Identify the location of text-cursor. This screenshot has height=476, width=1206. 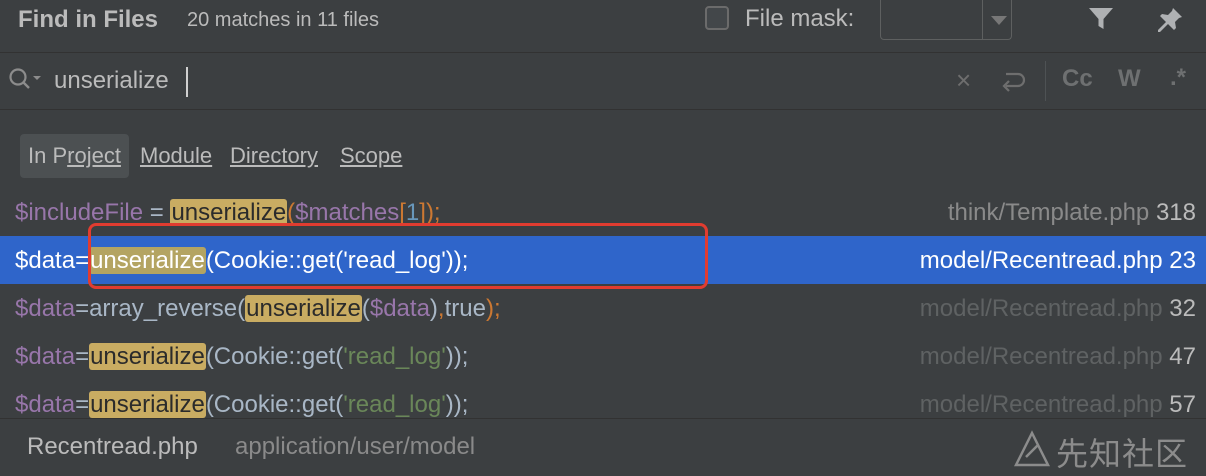
(187, 82).